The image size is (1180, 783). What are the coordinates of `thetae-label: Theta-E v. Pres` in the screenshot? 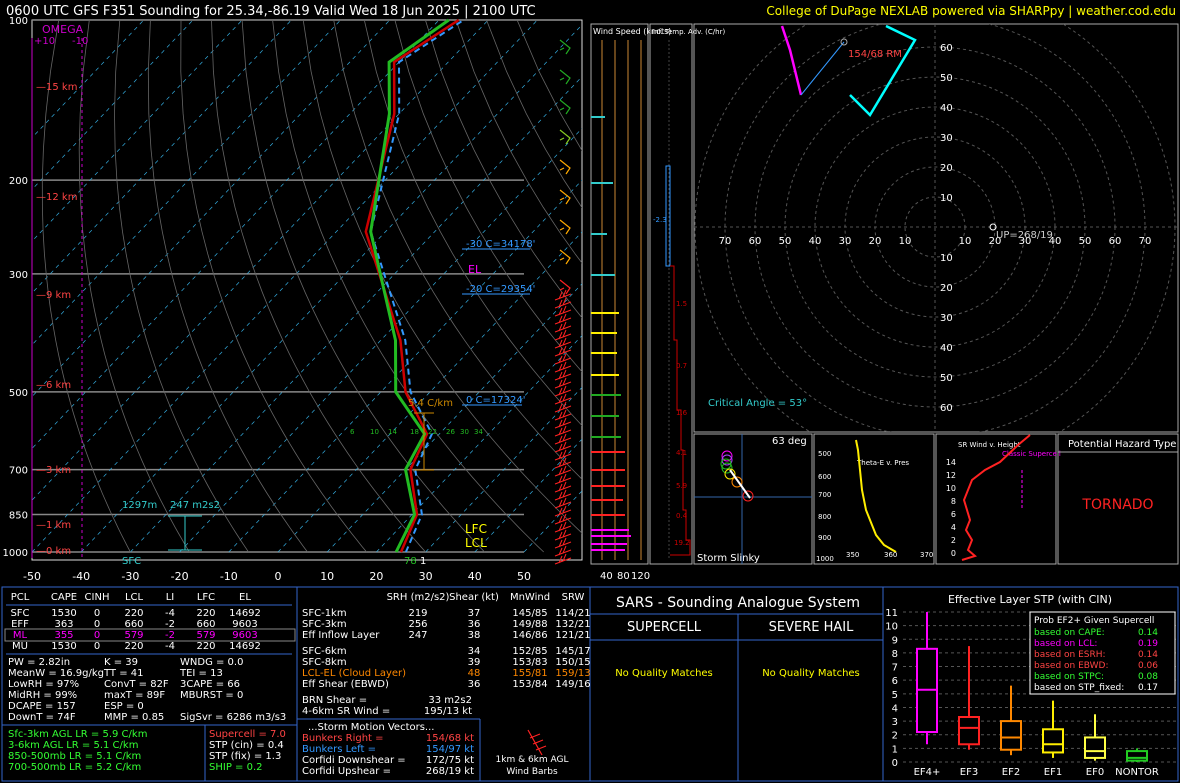 It's located at (882, 463).